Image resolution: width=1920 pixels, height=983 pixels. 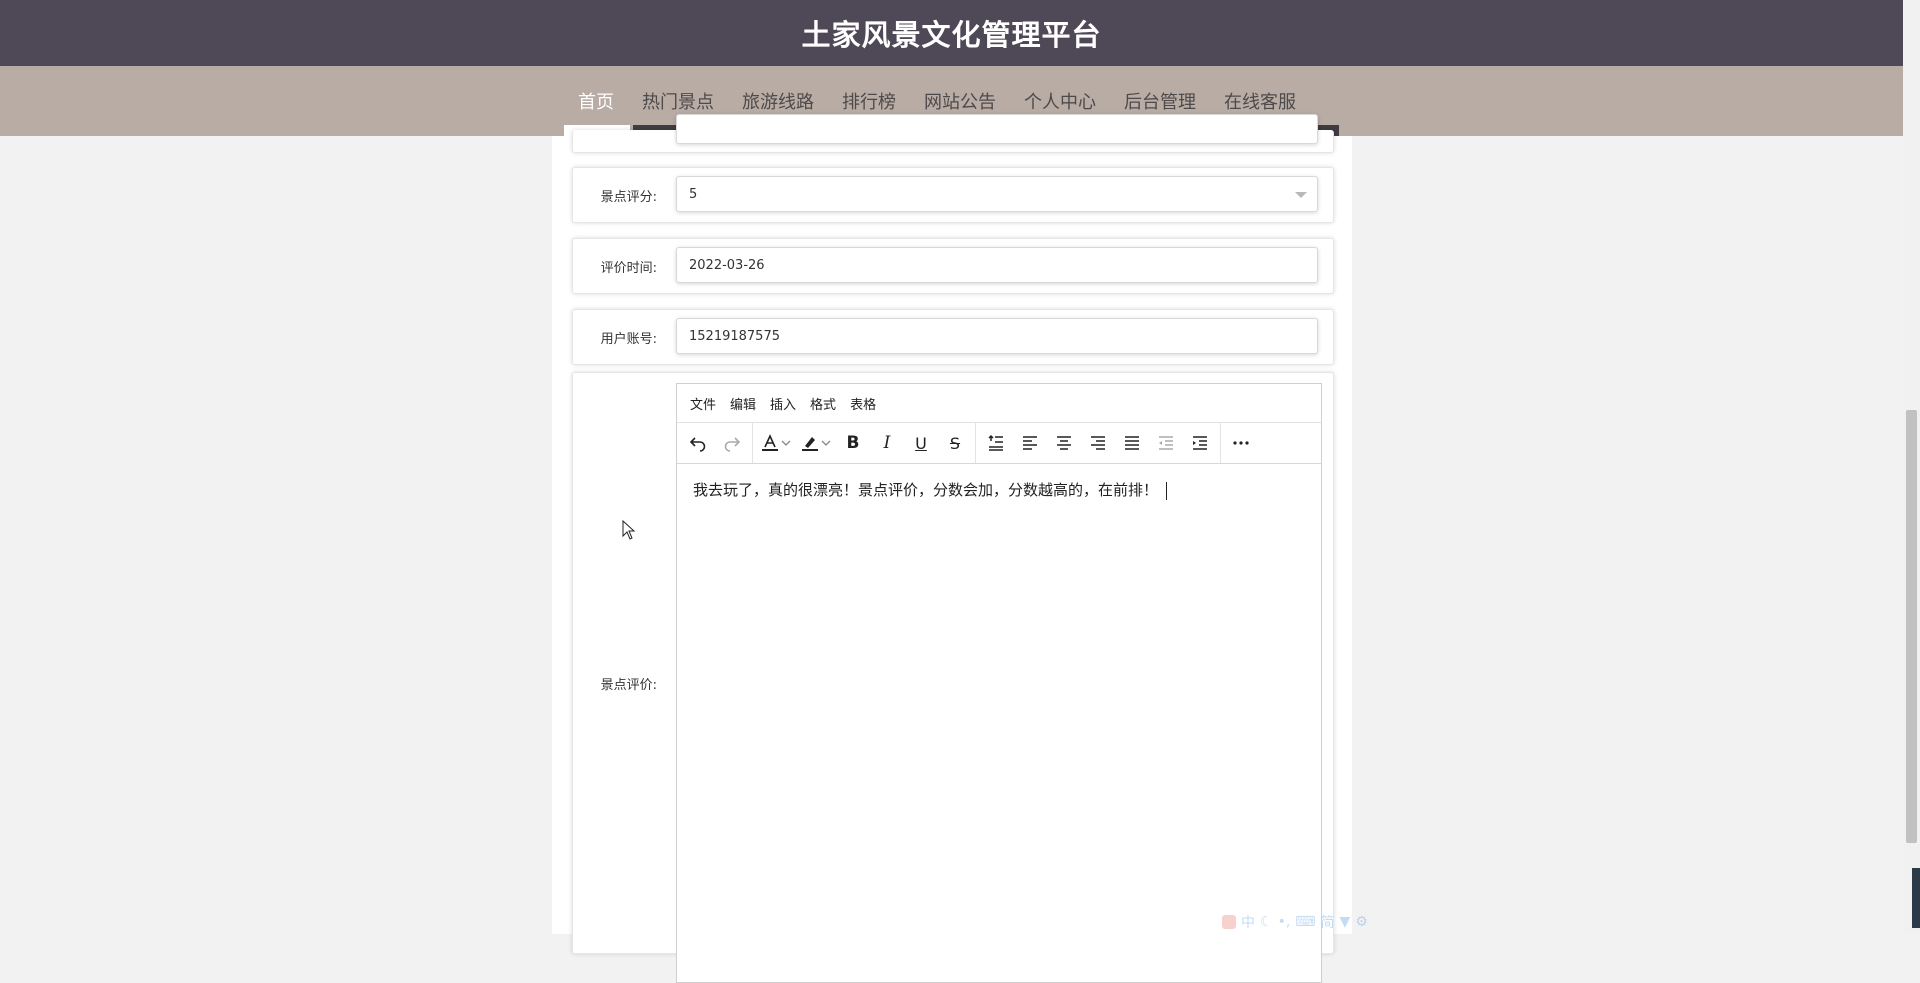 I want to click on settings-icon: ⚙, so click(x=1361, y=922).